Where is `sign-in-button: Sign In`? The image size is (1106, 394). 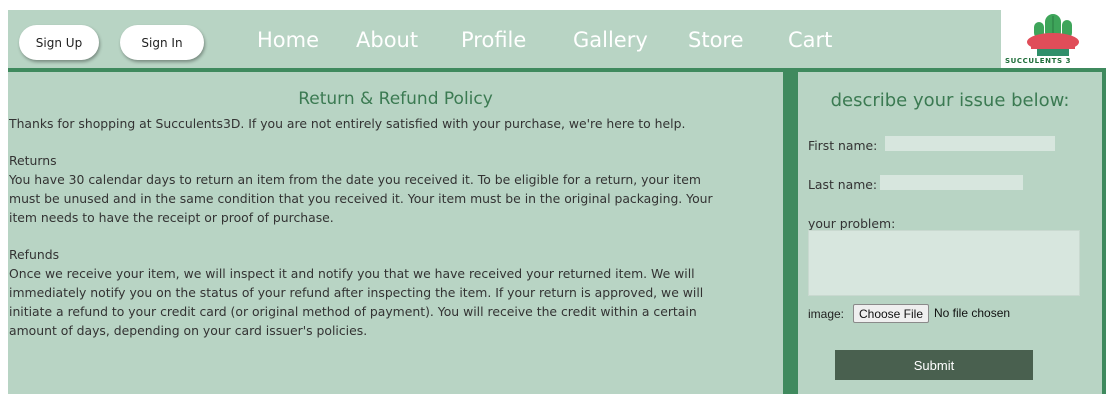
sign-in-button: Sign In is located at coordinates (162, 42).